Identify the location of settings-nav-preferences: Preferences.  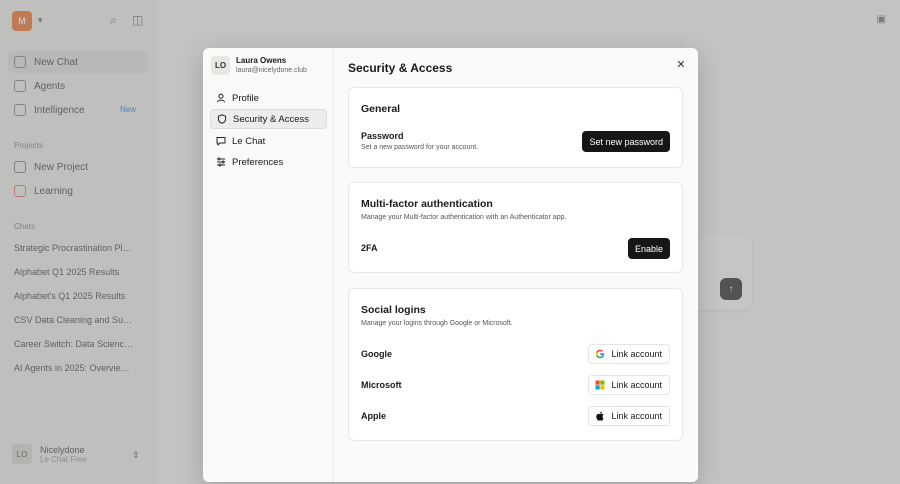
(268, 162).